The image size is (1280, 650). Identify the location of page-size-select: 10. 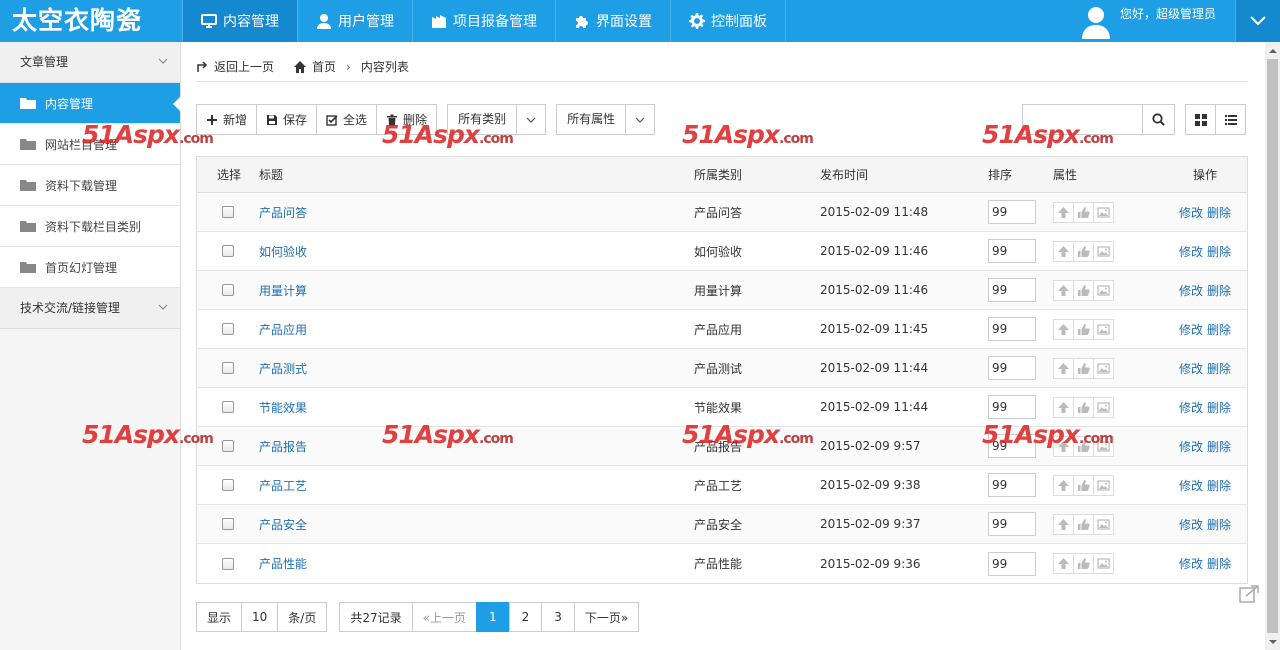
(260, 617).